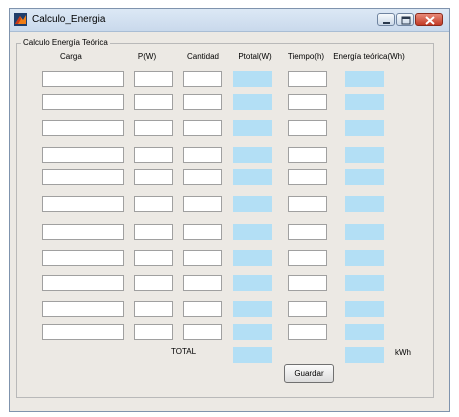  Describe the element at coordinates (255, 56) in the screenshot. I see `header-ptotal: Ptotal(W)` at that location.